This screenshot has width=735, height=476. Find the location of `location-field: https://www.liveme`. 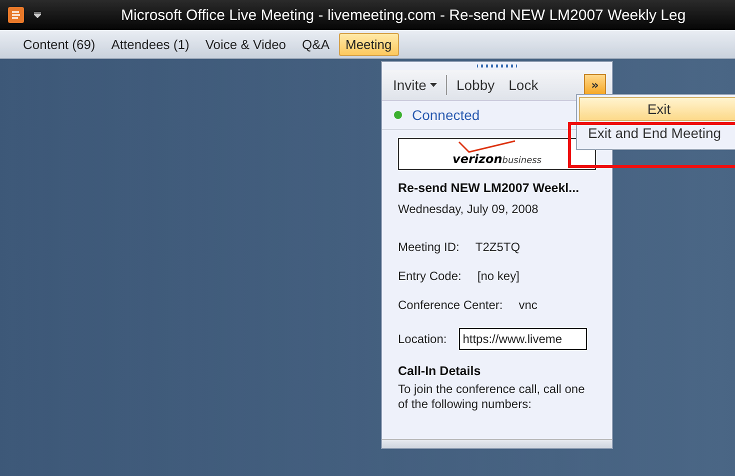

location-field: https://www.liveme is located at coordinates (522, 339).